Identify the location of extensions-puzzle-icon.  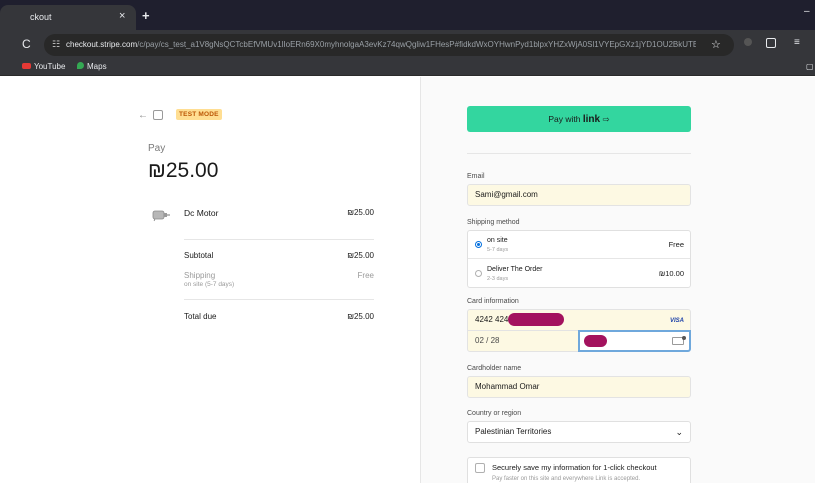
(771, 43).